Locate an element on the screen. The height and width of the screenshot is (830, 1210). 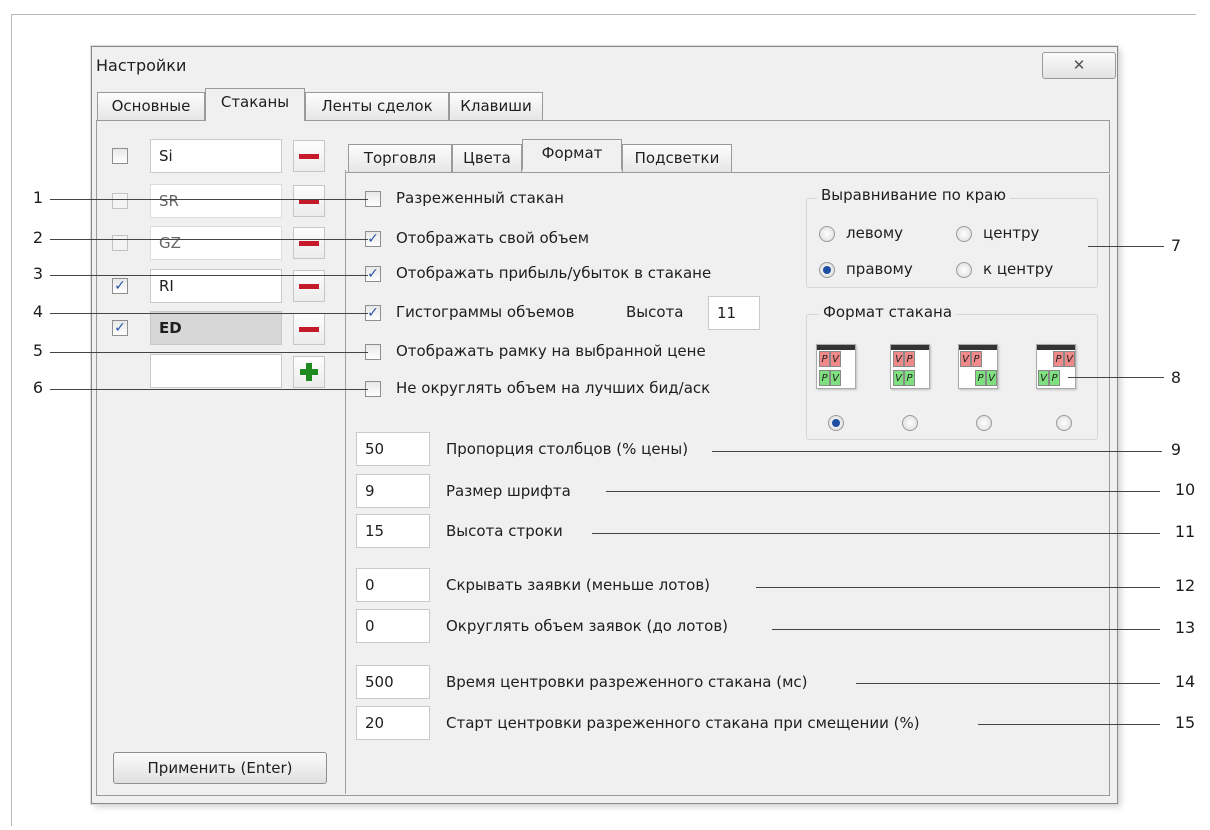
centering-time-input: 500 is located at coordinates (393, 682).